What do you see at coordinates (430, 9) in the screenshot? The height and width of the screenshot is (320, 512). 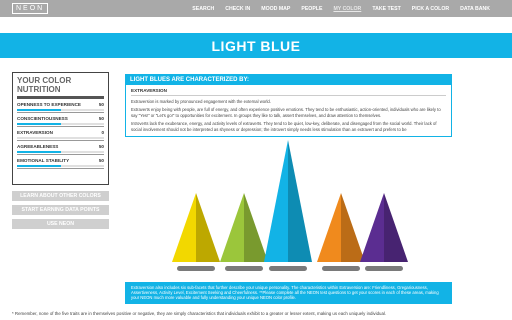 I see `nav-pick-a-color: PICK A COLOR` at bounding box center [430, 9].